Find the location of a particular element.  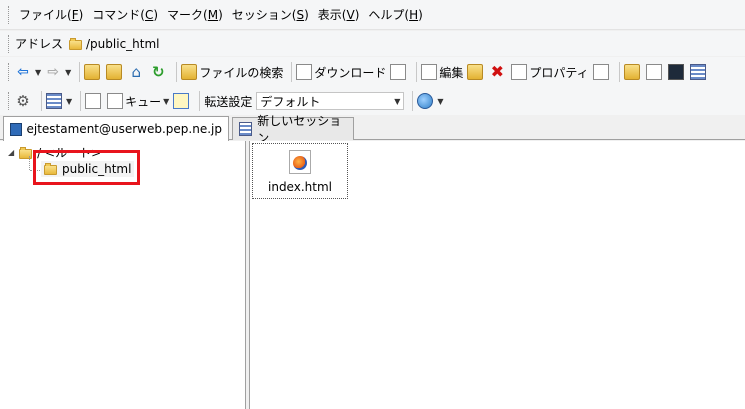

back-arrow-icon: ⇦ is located at coordinates (23, 72).